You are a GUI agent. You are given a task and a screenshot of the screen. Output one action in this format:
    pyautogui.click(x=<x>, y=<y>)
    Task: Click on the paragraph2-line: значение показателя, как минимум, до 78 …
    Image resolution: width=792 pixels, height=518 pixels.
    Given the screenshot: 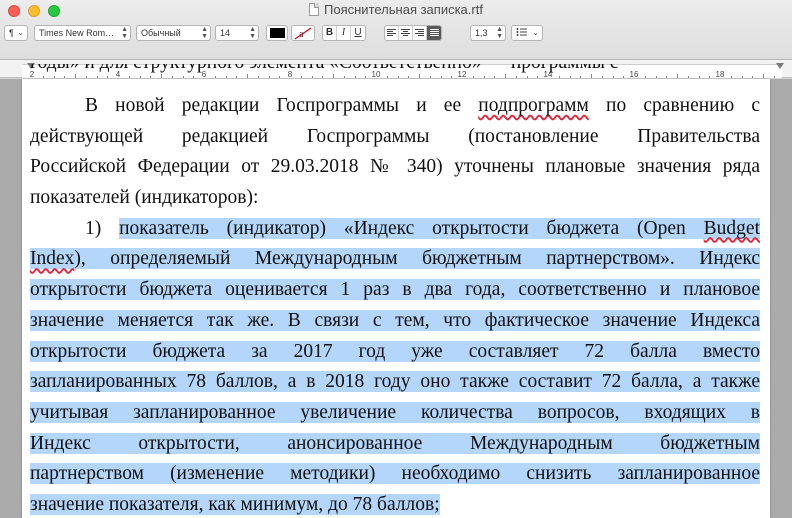 What is the action you would take?
    pyautogui.click(x=395, y=504)
    